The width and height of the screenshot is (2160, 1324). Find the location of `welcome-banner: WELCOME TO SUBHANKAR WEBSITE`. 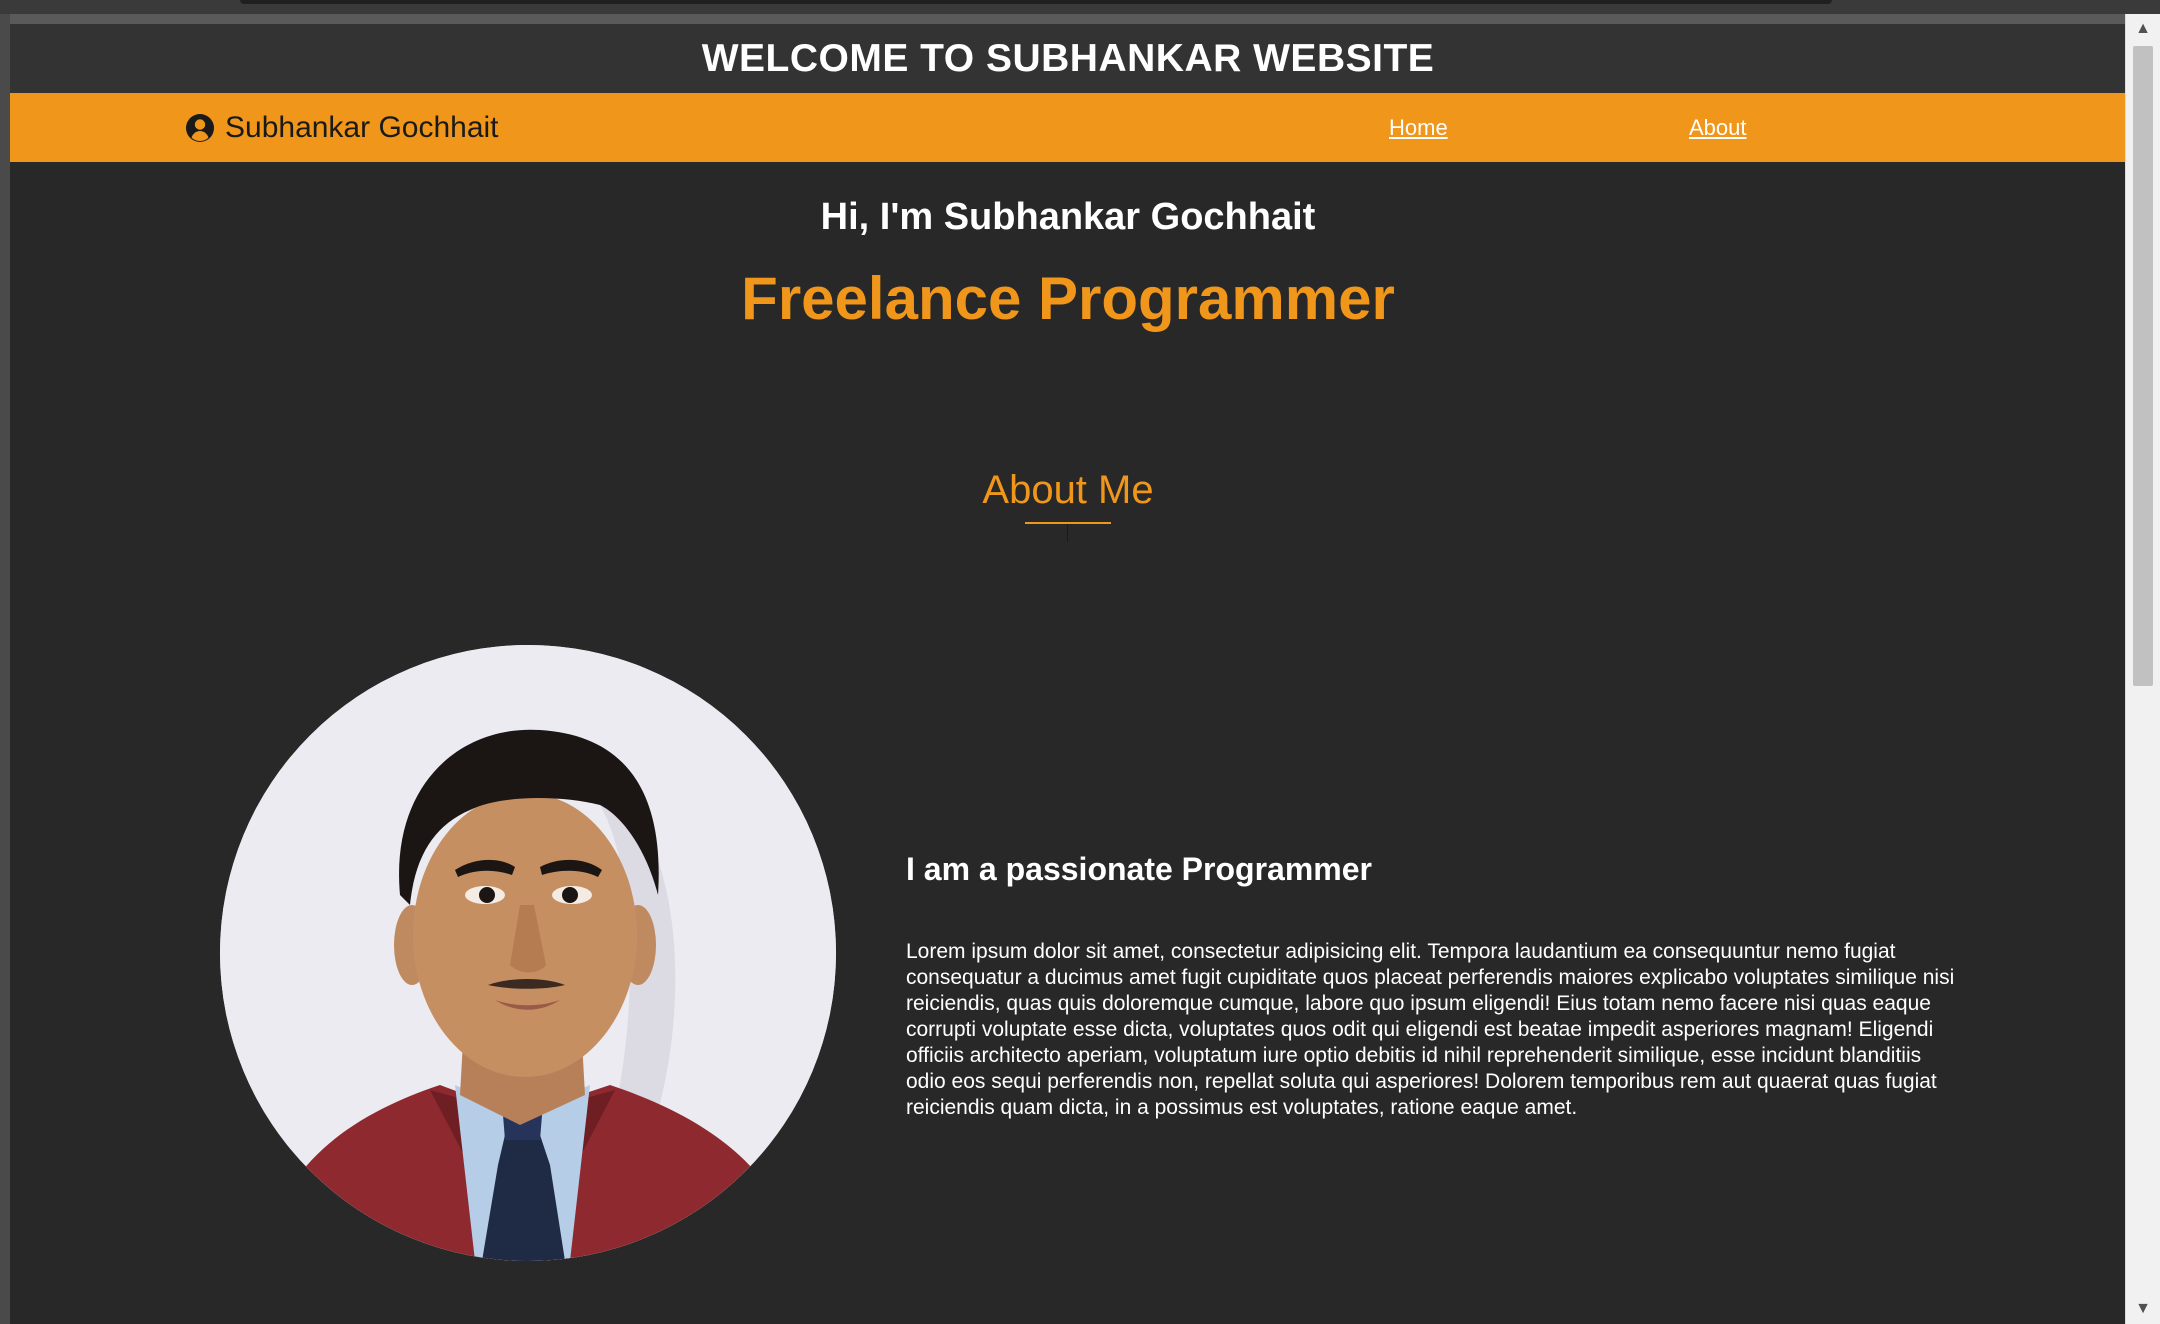

welcome-banner: WELCOME TO SUBHANKAR WEBSITE is located at coordinates (1068, 58).